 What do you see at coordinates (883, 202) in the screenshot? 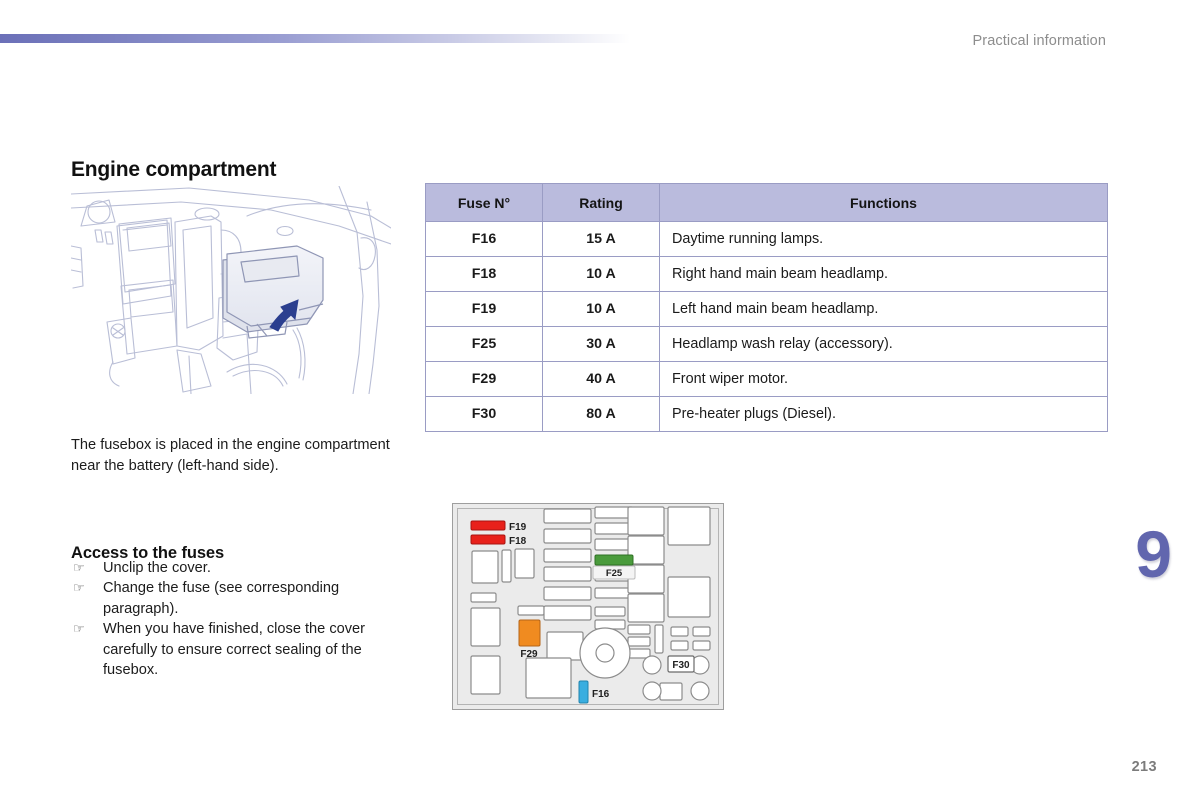
I see `column-header-functions: Functions` at bounding box center [883, 202].